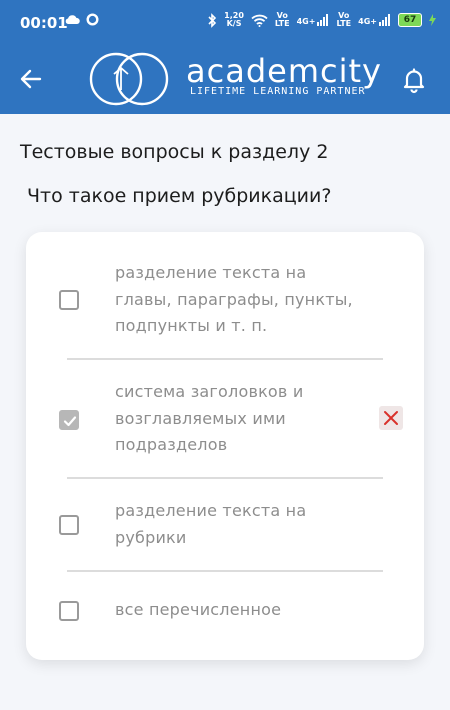 The image size is (450, 710). Describe the element at coordinates (209, 391) in the screenshot. I see `answer-line: система заголовков и` at that location.